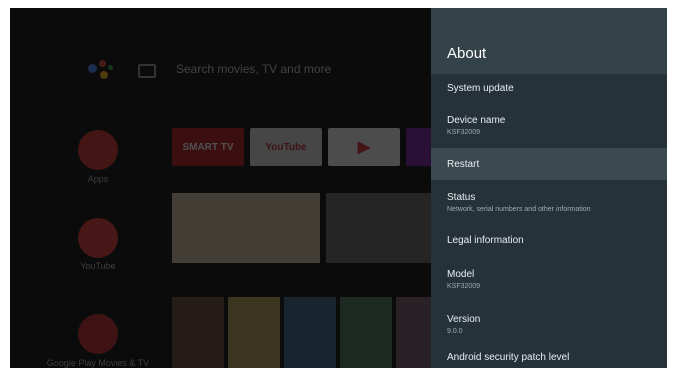 The image size is (680, 374). Describe the element at coordinates (549, 324) in the screenshot. I see `menu-item-version: Version 9.0.0` at that location.